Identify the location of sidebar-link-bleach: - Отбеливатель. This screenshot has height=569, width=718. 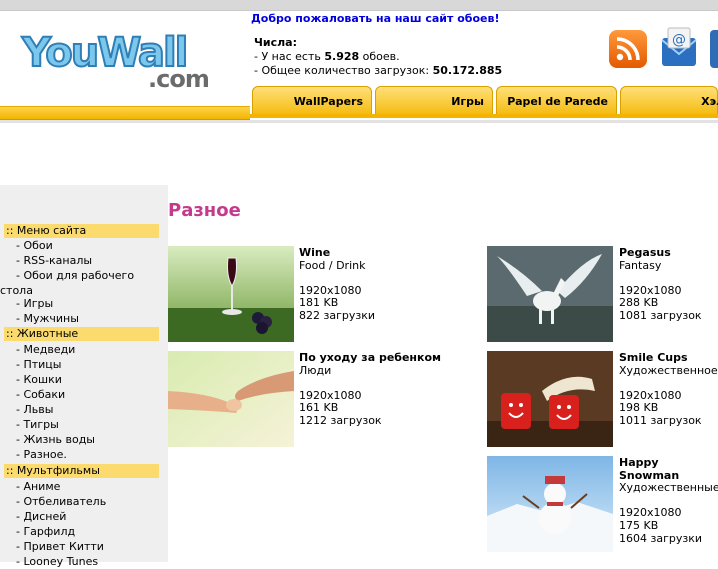
(61, 502).